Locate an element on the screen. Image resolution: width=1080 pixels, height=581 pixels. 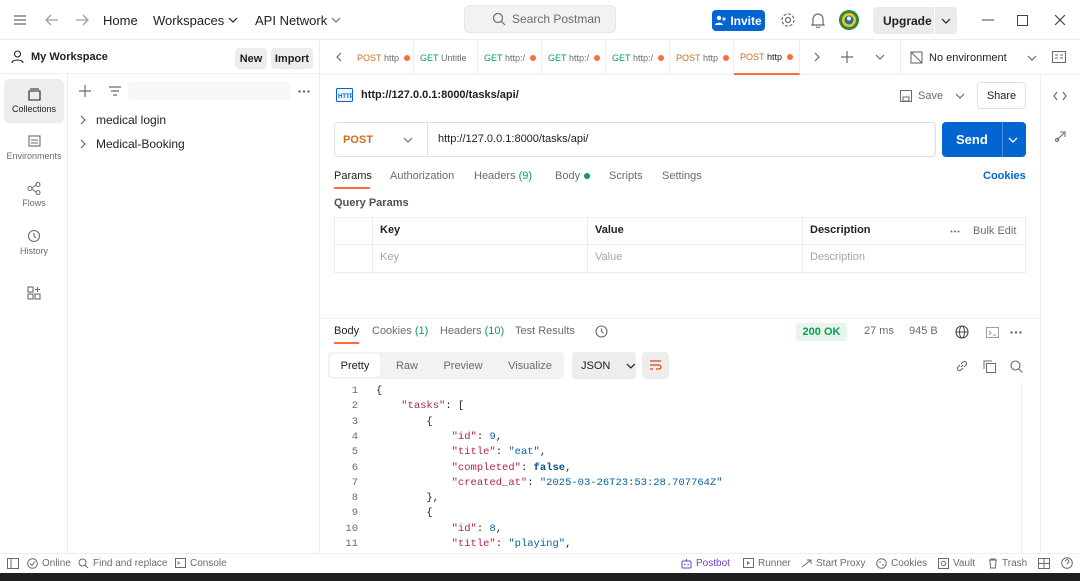
related-collections-icon is located at coordinates (1060, 136).